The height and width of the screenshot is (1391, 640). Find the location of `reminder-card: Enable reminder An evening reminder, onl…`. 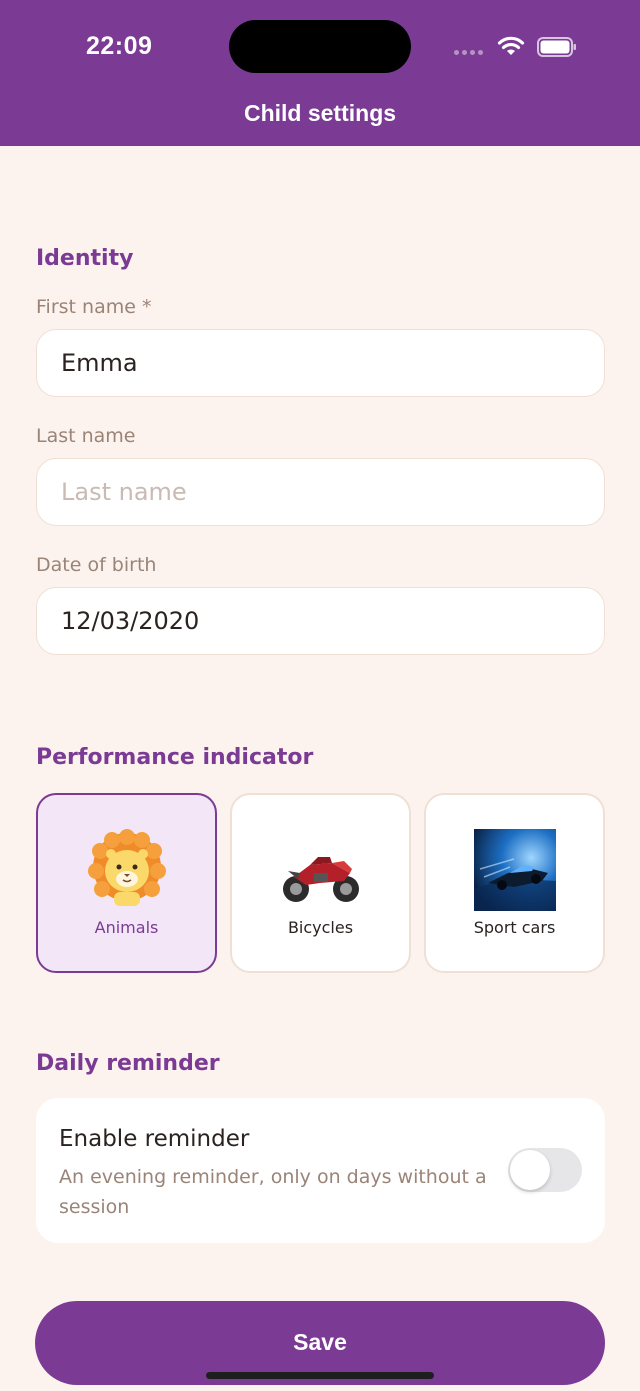

reminder-card: Enable reminder An evening reminder, onl… is located at coordinates (320, 1170).